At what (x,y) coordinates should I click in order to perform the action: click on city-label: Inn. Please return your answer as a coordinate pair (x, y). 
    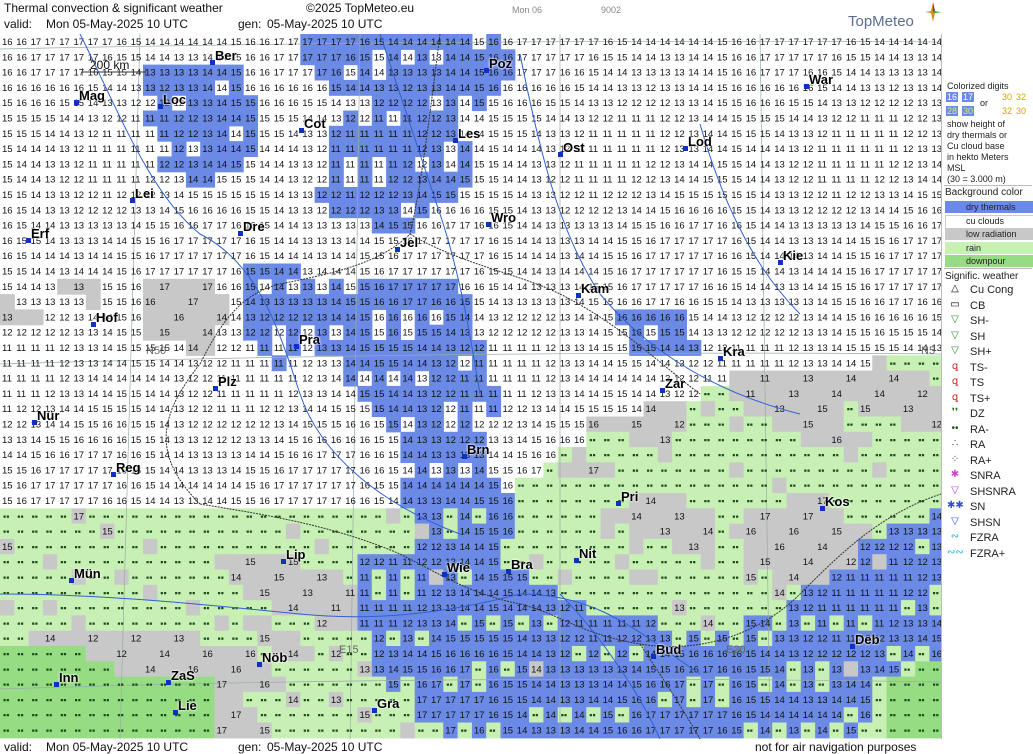
    Looking at the image, I should click on (69, 677).